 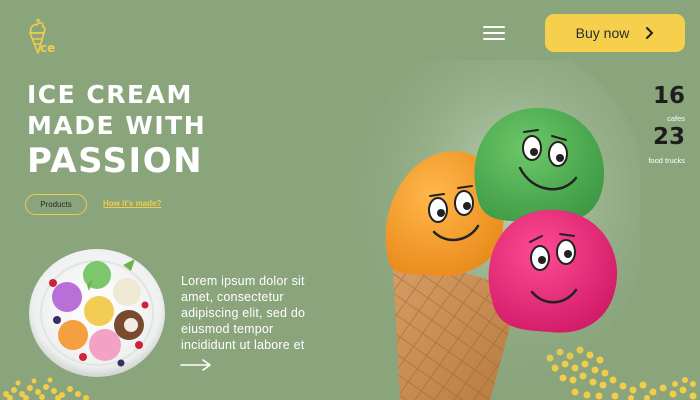 I want to click on ice-cream-plate-image, so click(x=97, y=313).